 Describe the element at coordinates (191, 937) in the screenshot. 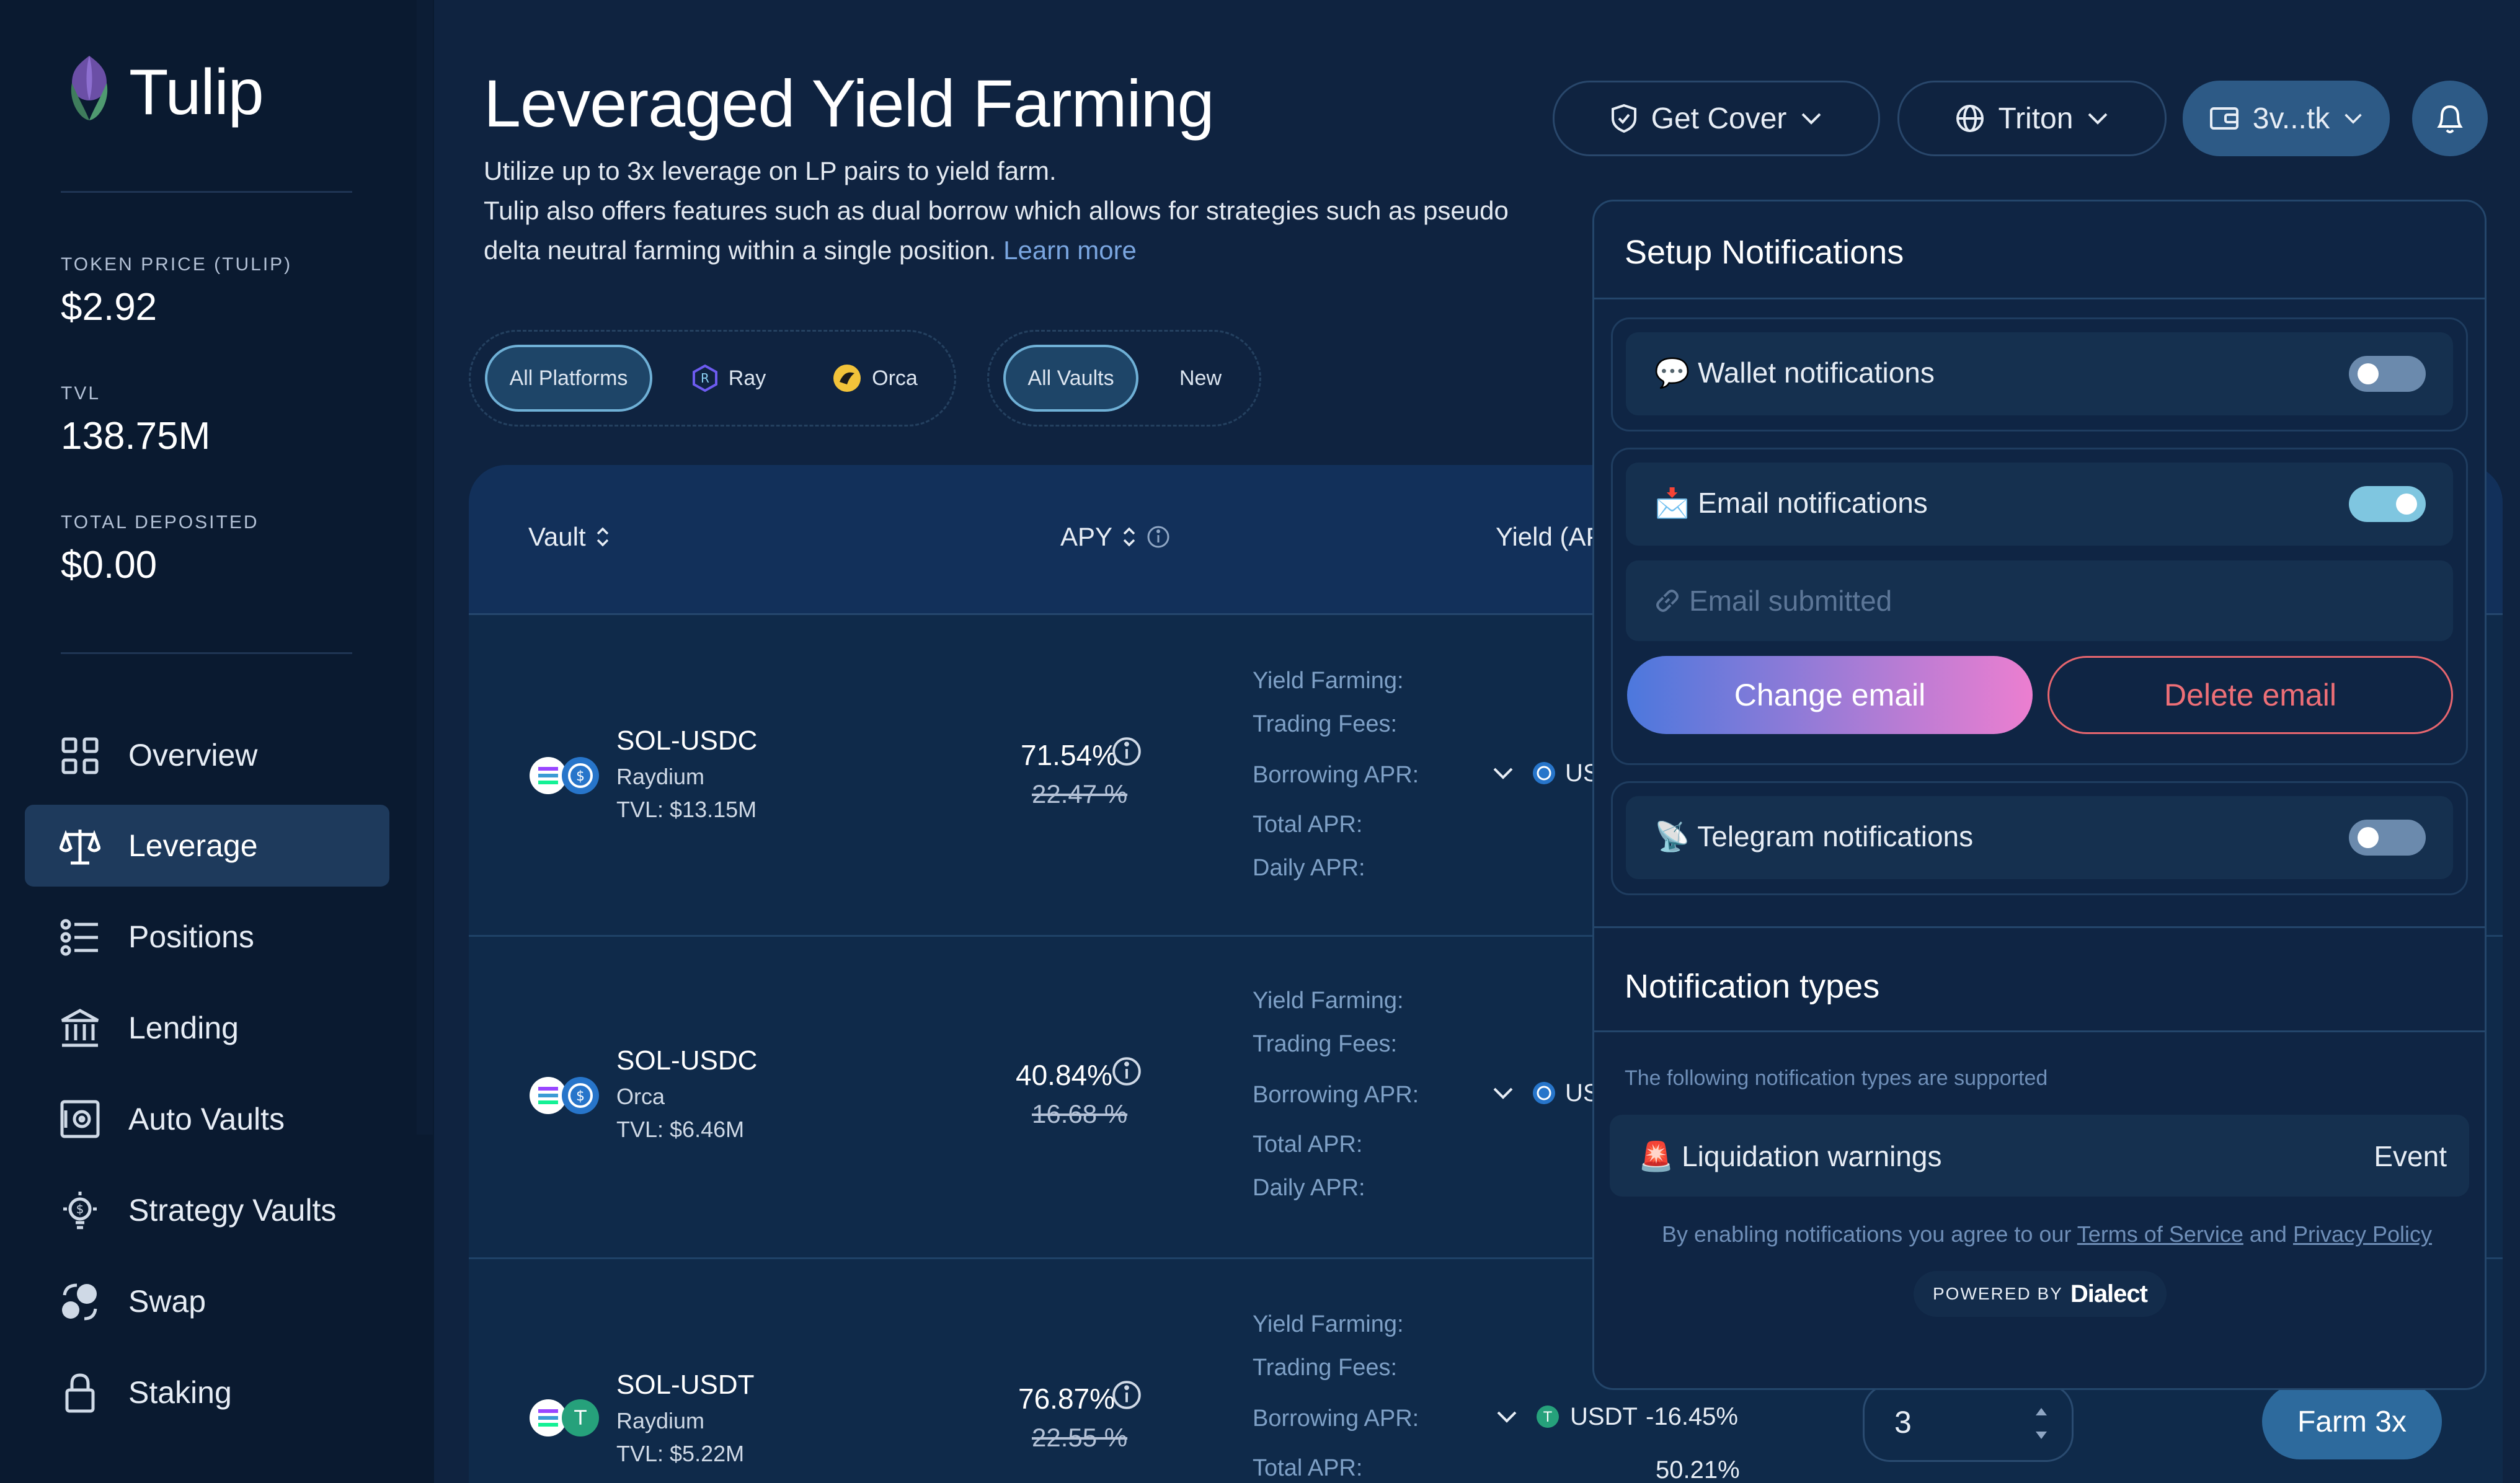

I see `sidebar-item-label: Positions` at that location.